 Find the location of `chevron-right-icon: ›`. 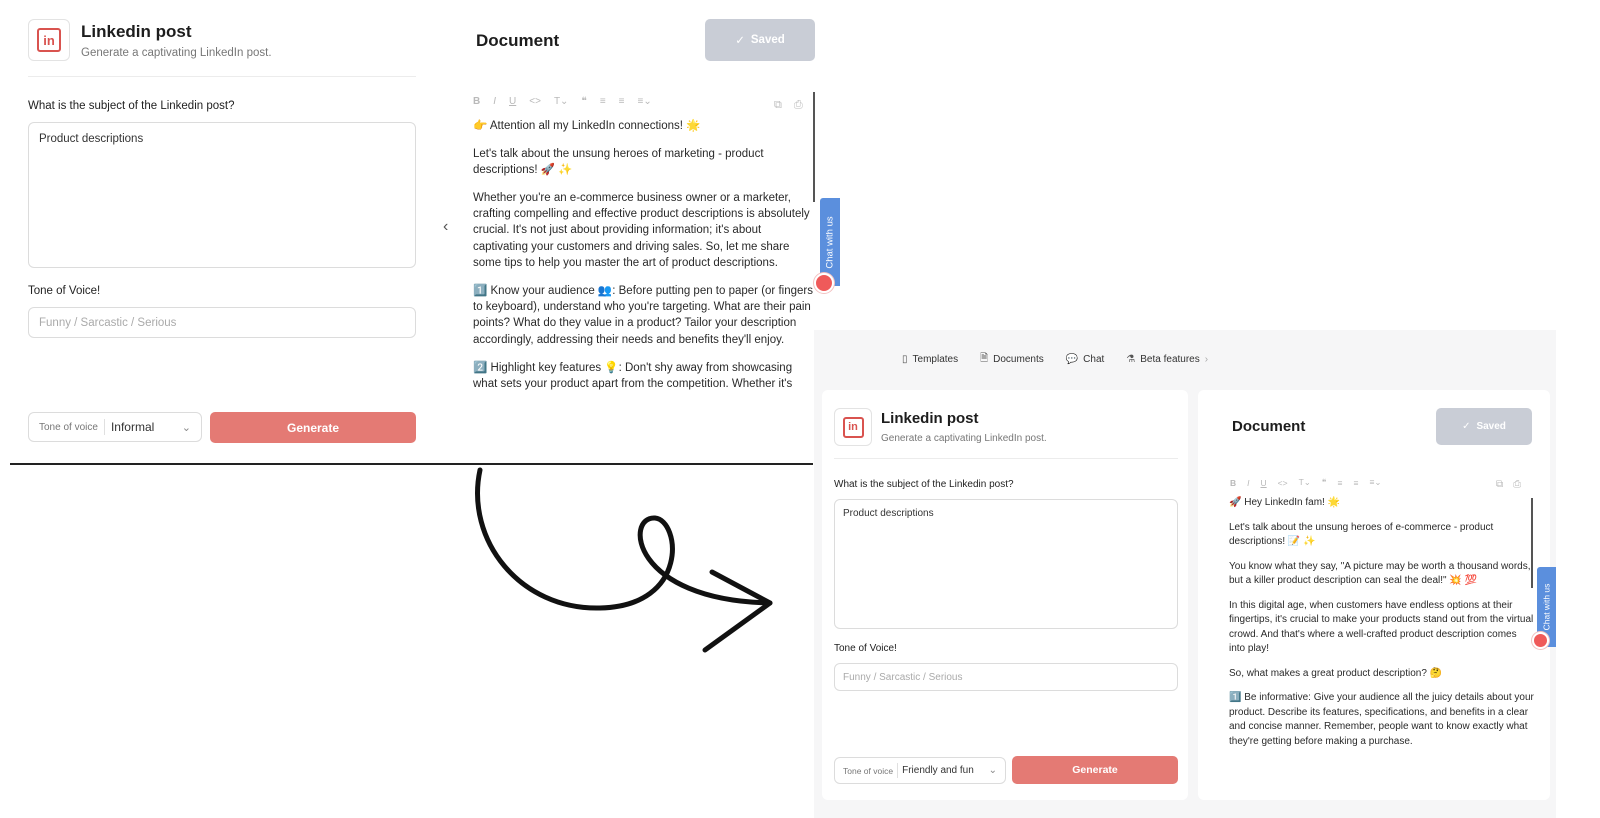

chevron-right-icon: › is located at coordinates (1206, 359).